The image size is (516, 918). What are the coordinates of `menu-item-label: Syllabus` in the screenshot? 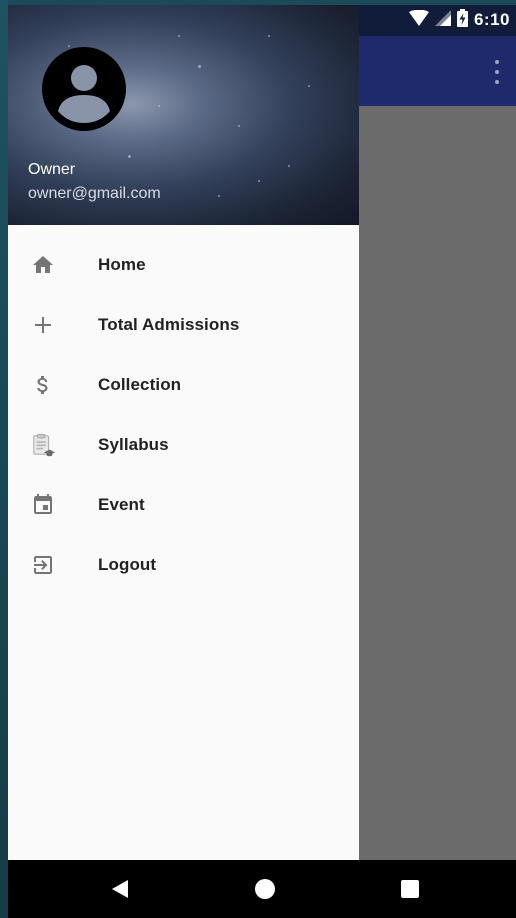 It's located at (133, 444).